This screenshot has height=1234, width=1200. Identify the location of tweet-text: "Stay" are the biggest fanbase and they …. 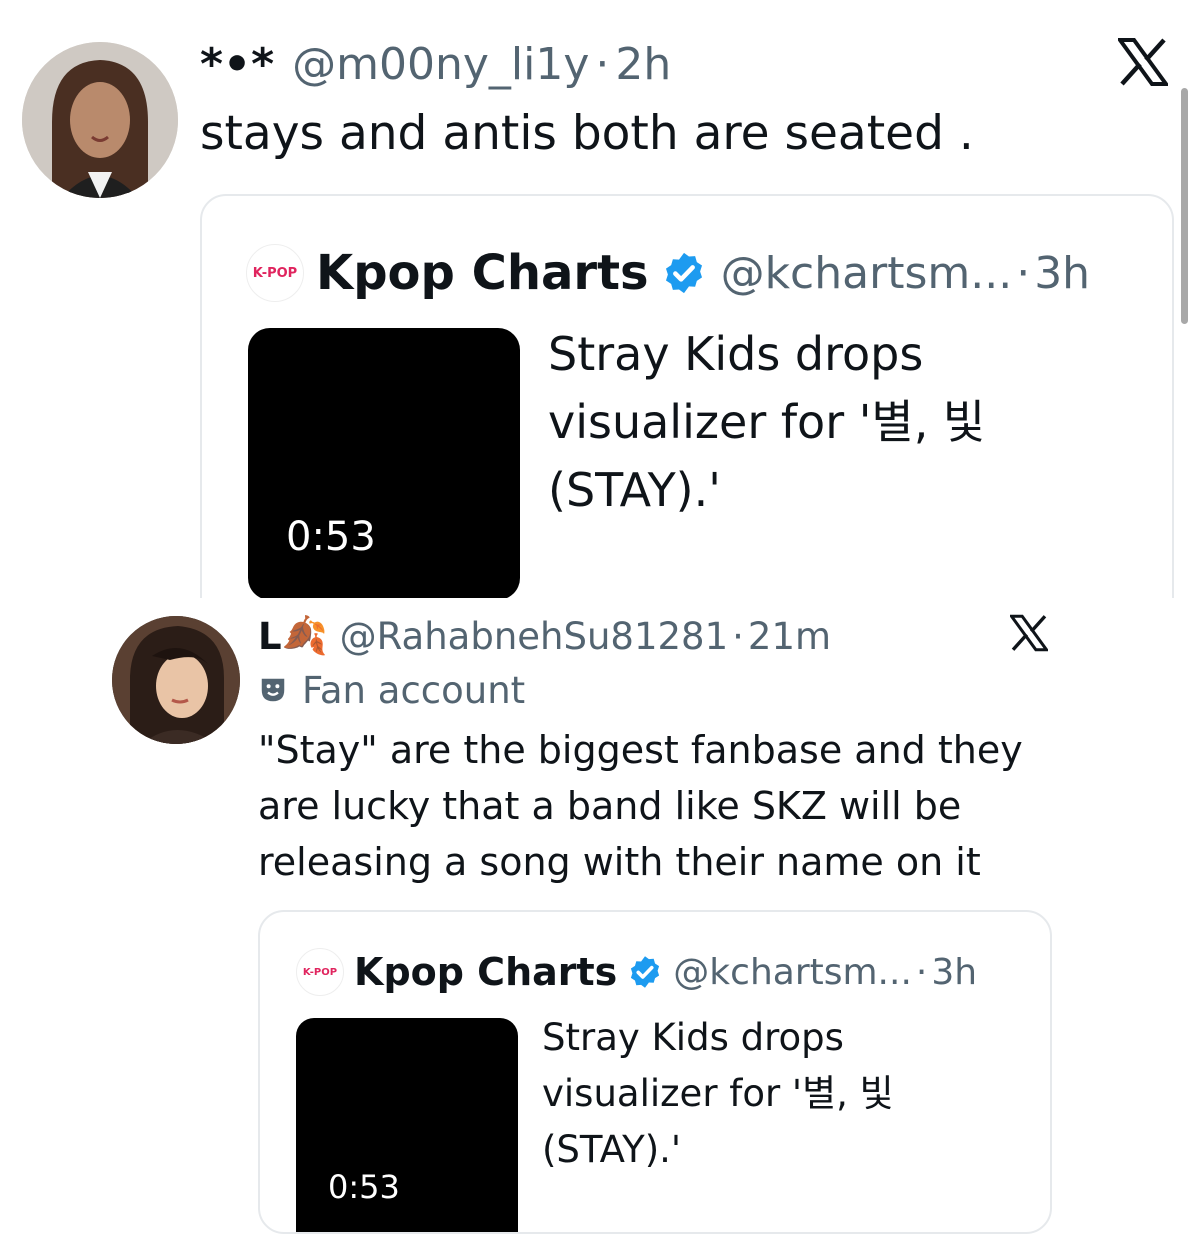
(640, 806).